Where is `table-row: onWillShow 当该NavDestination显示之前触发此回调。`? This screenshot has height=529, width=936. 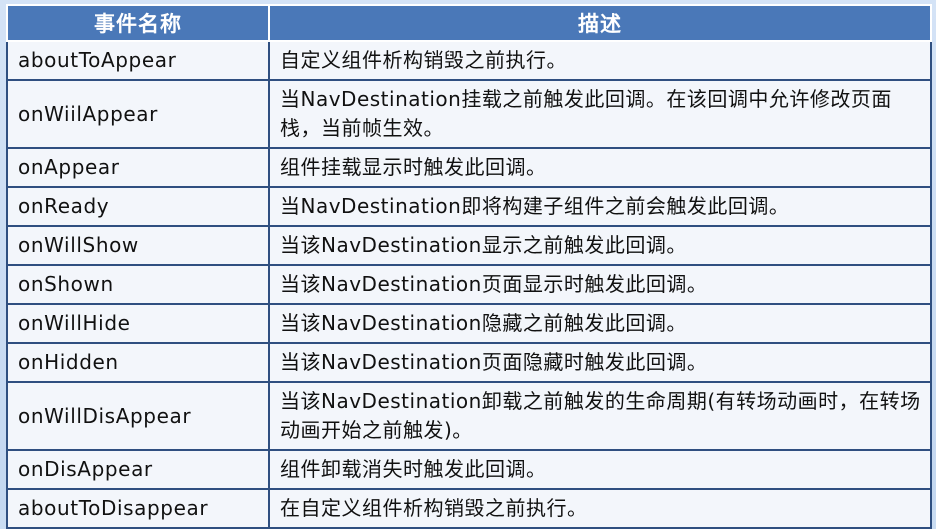 table-row: onWillShow 当该NavDestination显示之前触发此回调。 is located at coordinates (469, 245).